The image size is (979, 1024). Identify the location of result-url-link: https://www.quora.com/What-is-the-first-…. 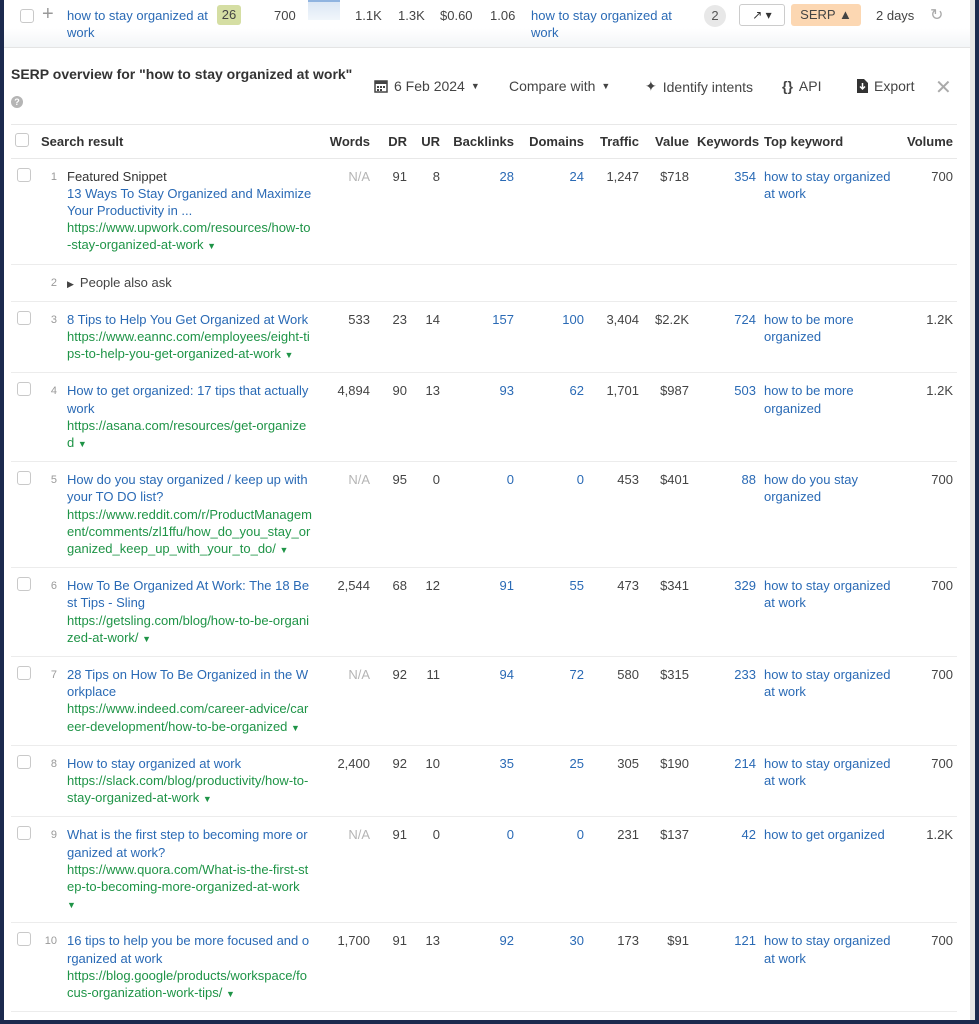
(187, 878).